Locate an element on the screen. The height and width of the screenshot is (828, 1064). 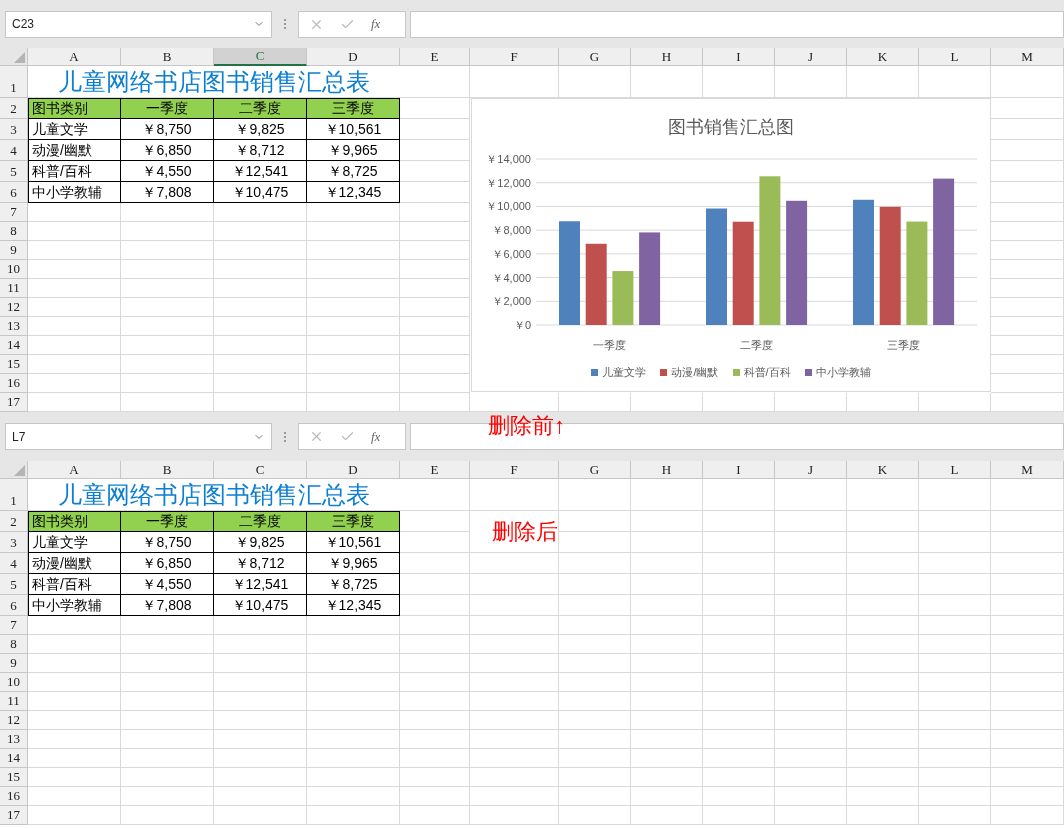
axis-tick-label: ￥4,000 is located at coordinates (511, 277).